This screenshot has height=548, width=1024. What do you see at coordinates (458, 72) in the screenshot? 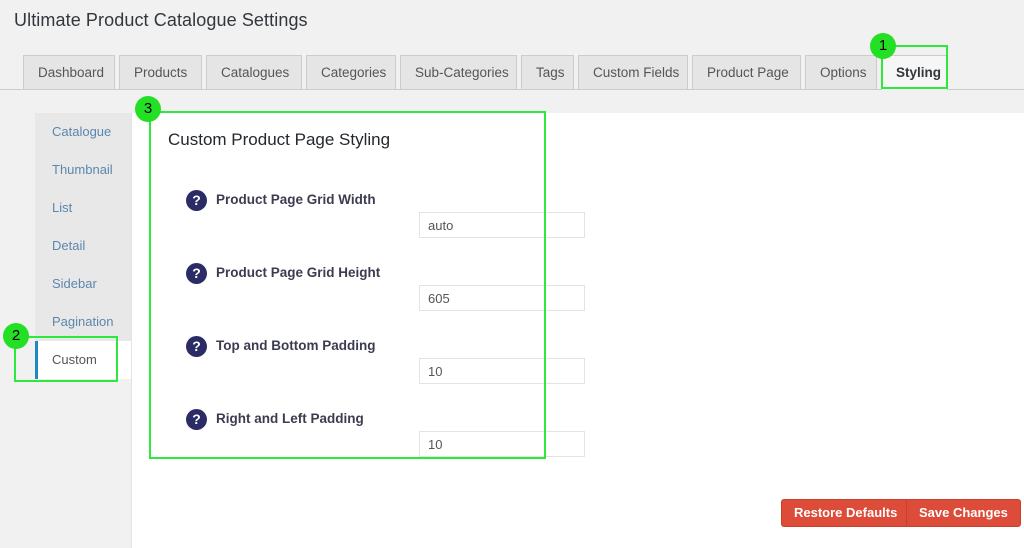
I see `tab-sub-categories: Sub-Categories` at bounding box center [458, 72].